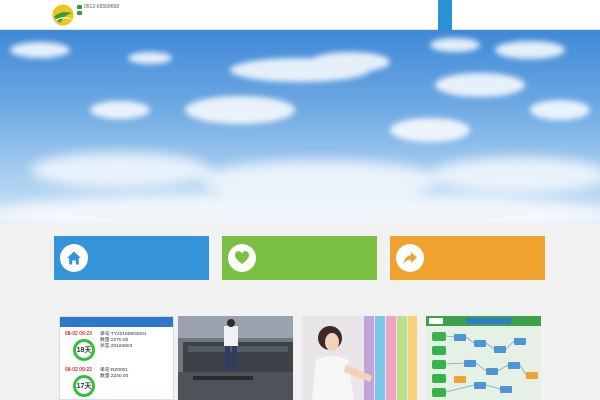 The width and height of the screenshot is (600, 400). I want to click on main-nav, so click(487, 15).